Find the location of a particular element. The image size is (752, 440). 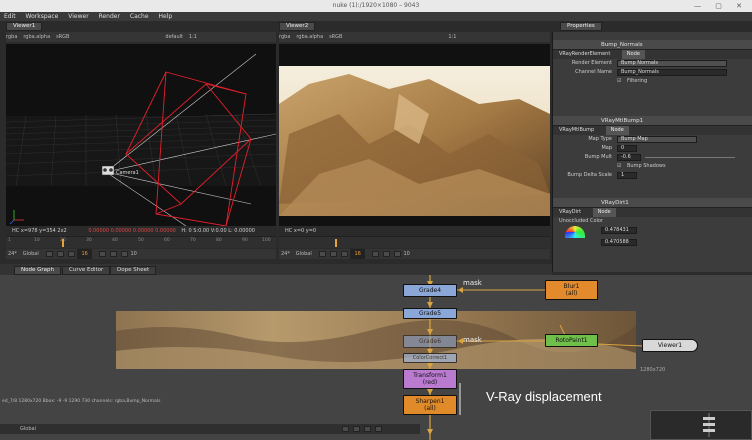

prop-node-class: VRayRenderElement is located at coordinates (585, 54).